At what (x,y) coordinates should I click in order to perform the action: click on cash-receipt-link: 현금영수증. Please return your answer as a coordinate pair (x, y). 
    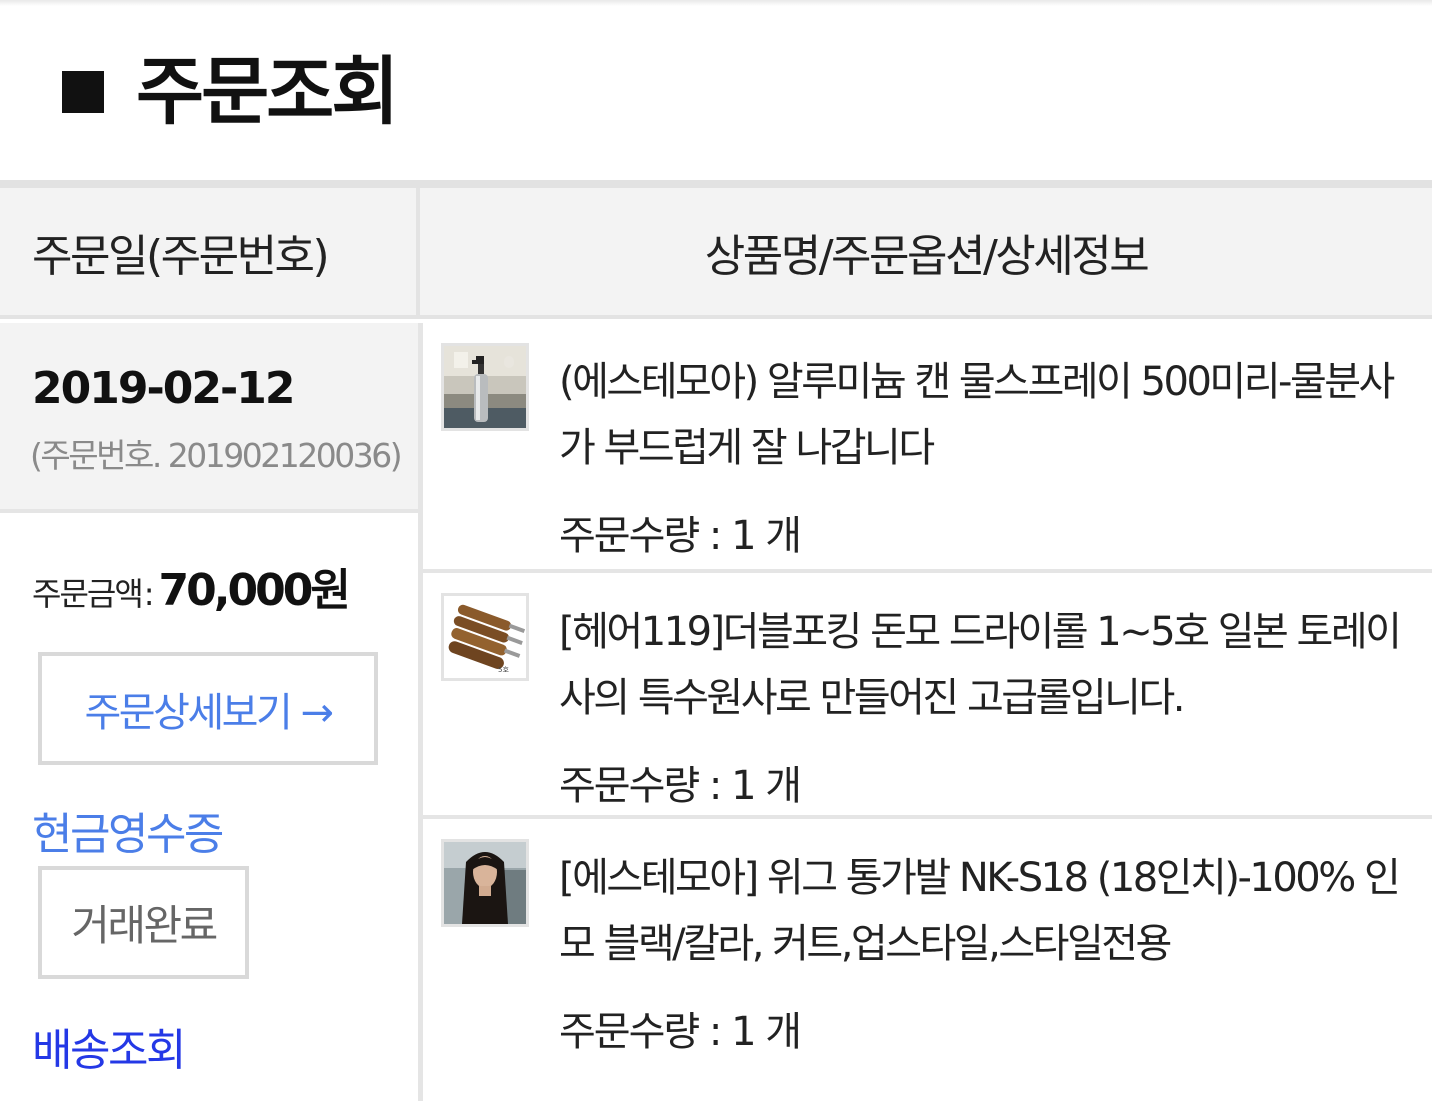
    Looking at the image, I should click on (128, 830).